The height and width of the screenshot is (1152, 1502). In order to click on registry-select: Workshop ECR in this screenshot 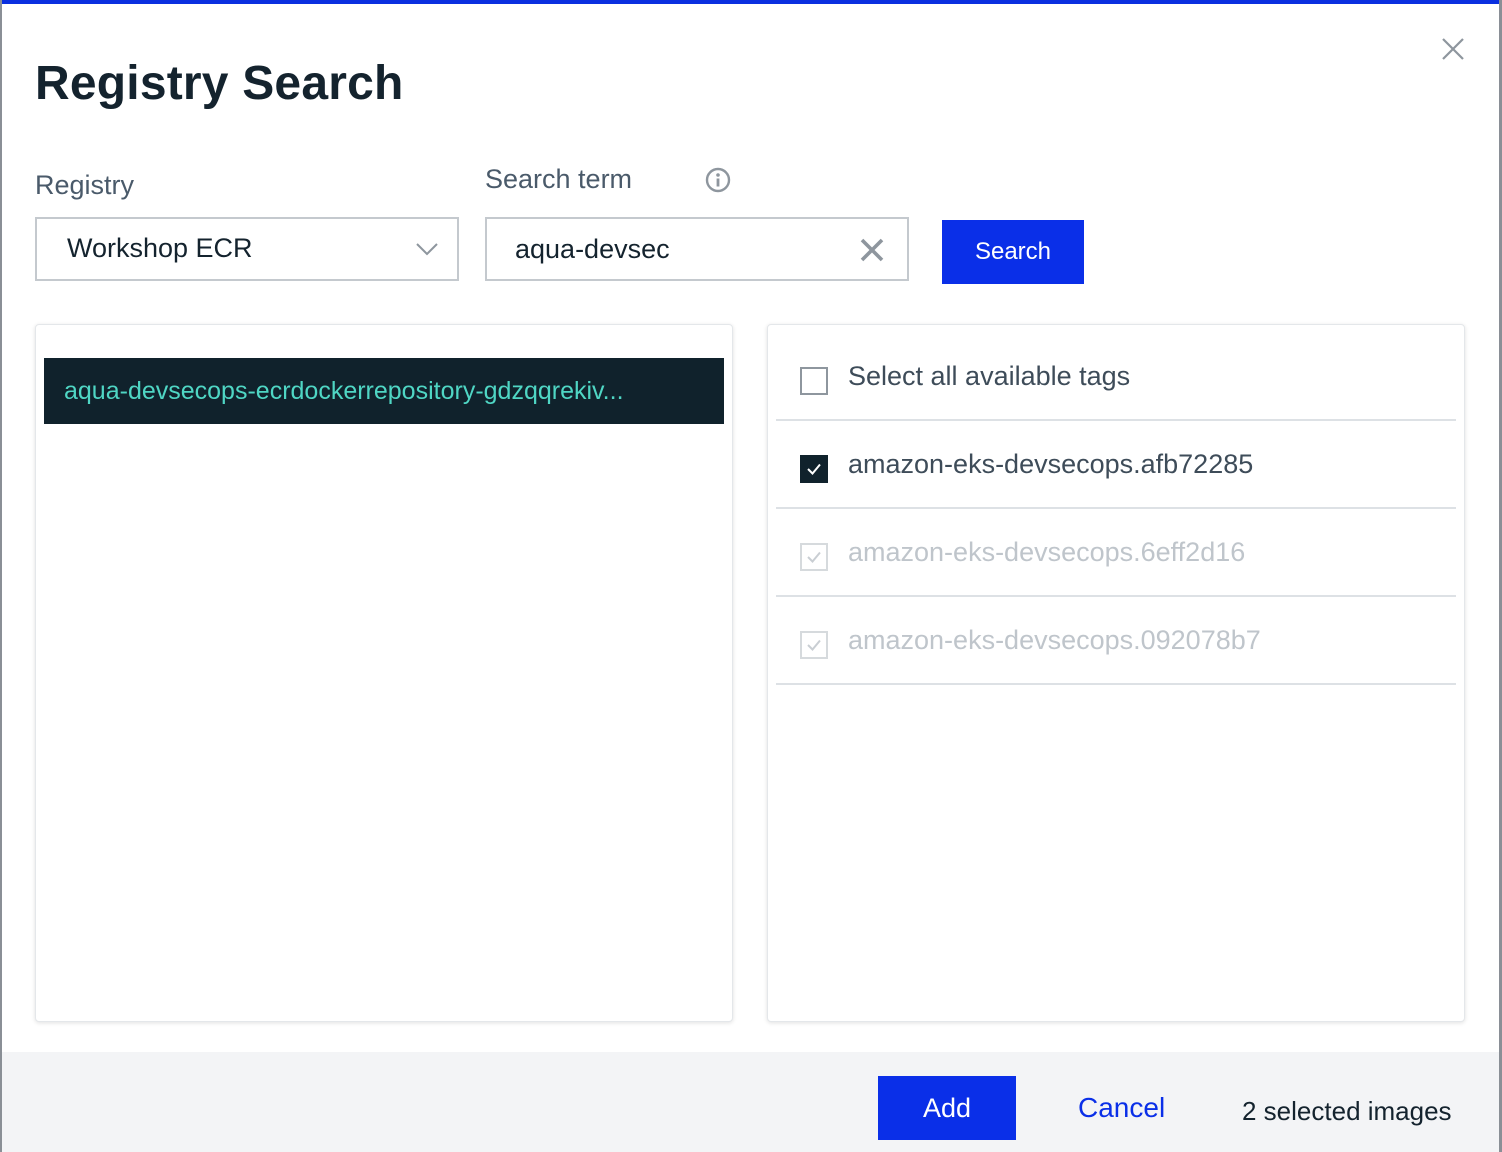, I will do `click(247, 249)`.